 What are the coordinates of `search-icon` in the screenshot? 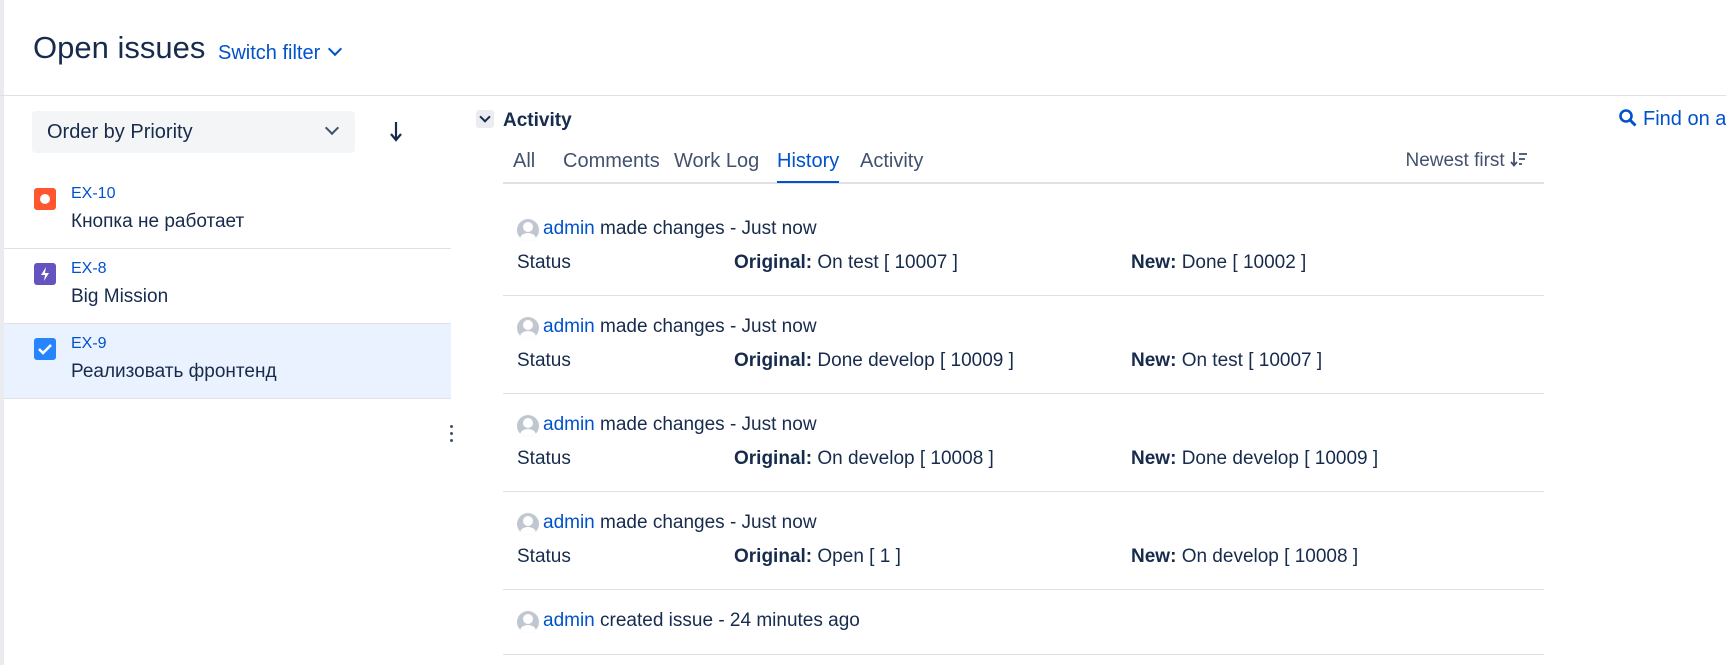 It's located at (1628, 118).